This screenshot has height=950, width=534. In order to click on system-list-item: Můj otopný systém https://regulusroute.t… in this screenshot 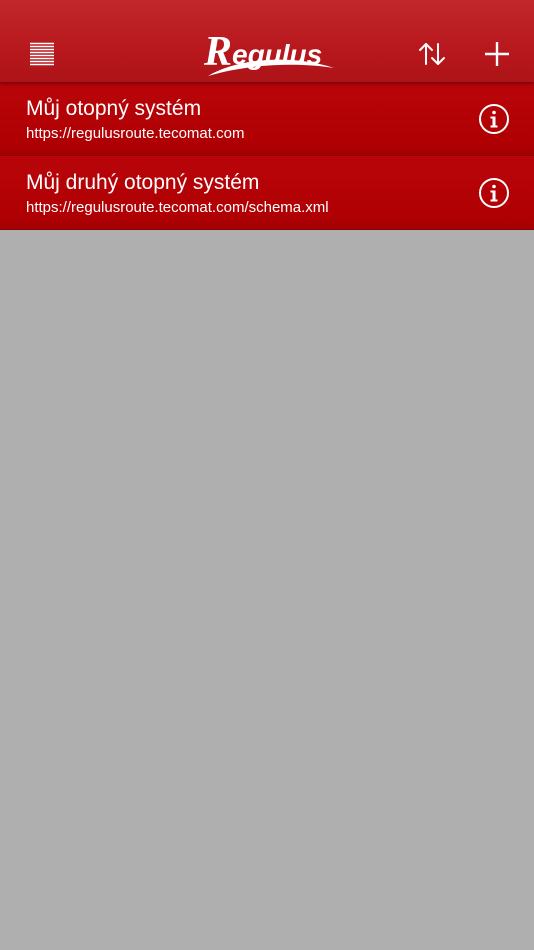, I will do `click(267, 119)`.